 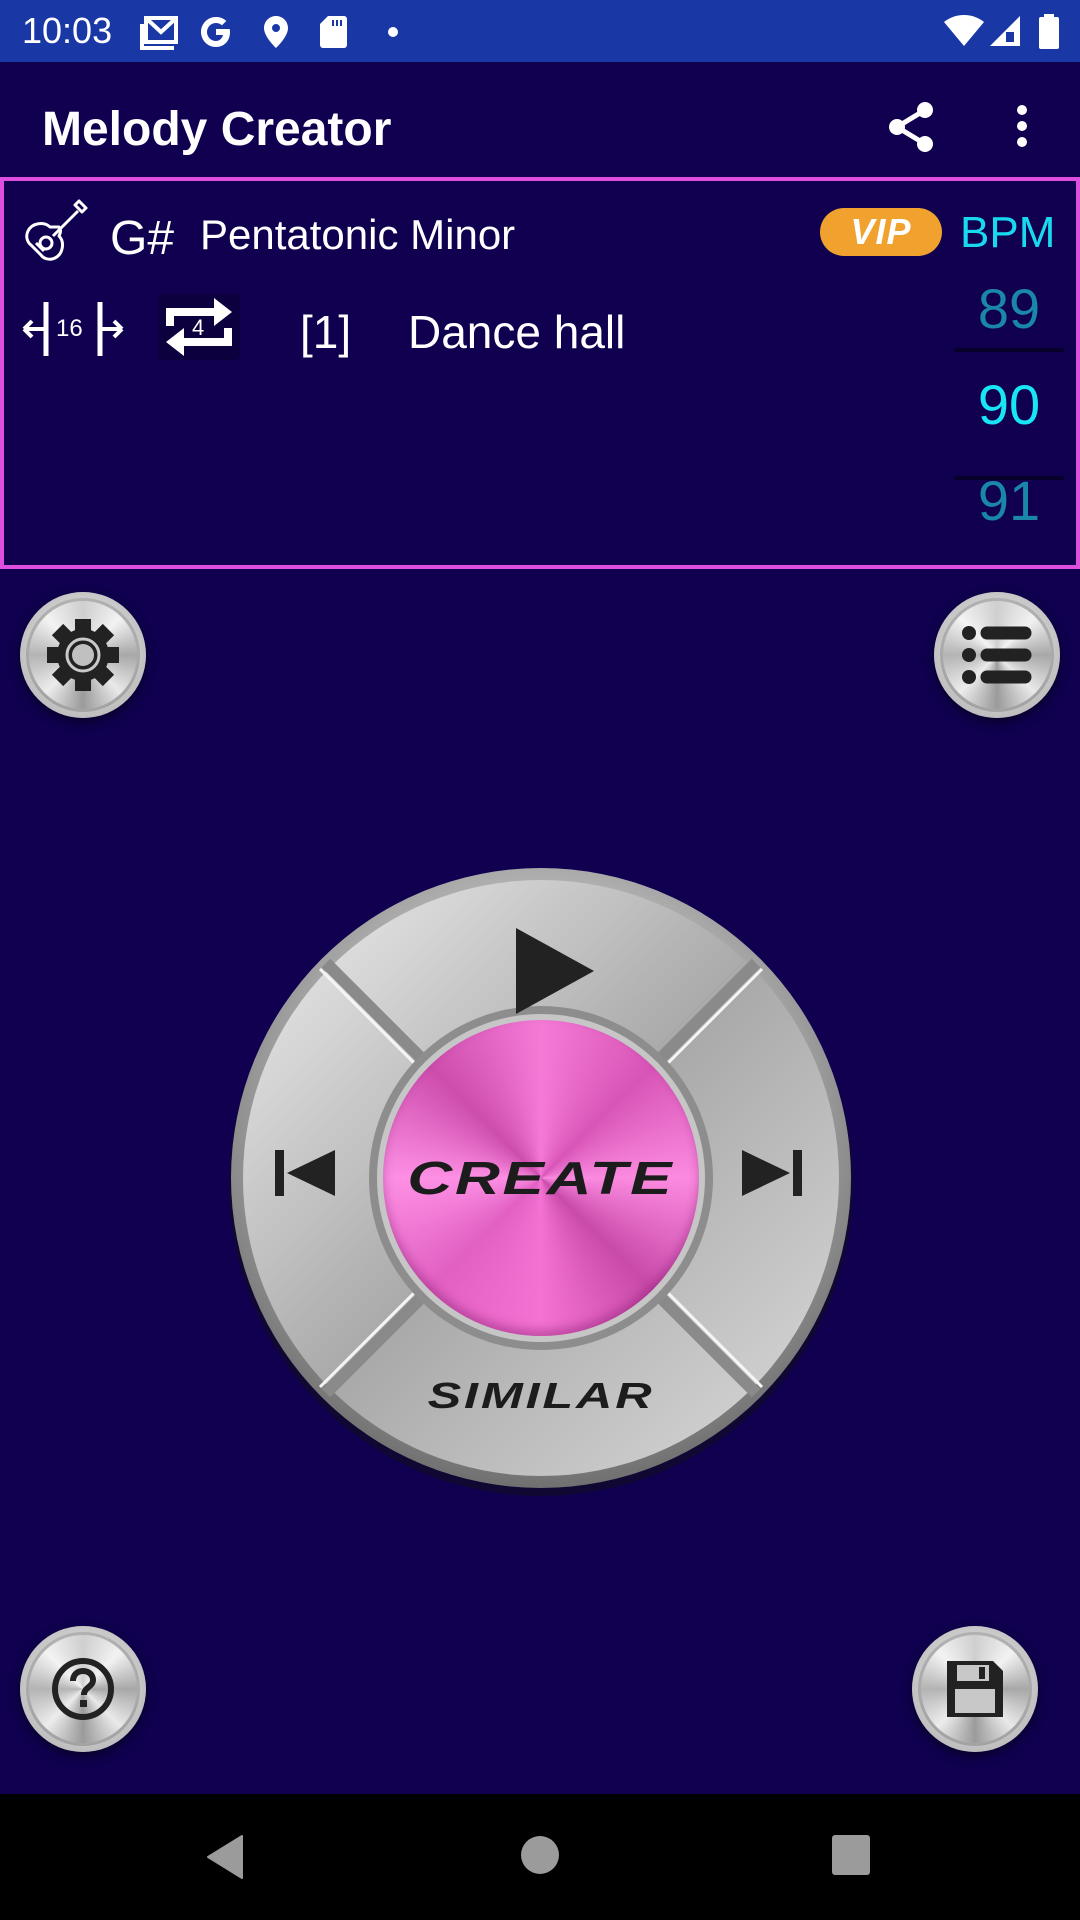 I want to click on next-button, so click(x=771, y=1173).